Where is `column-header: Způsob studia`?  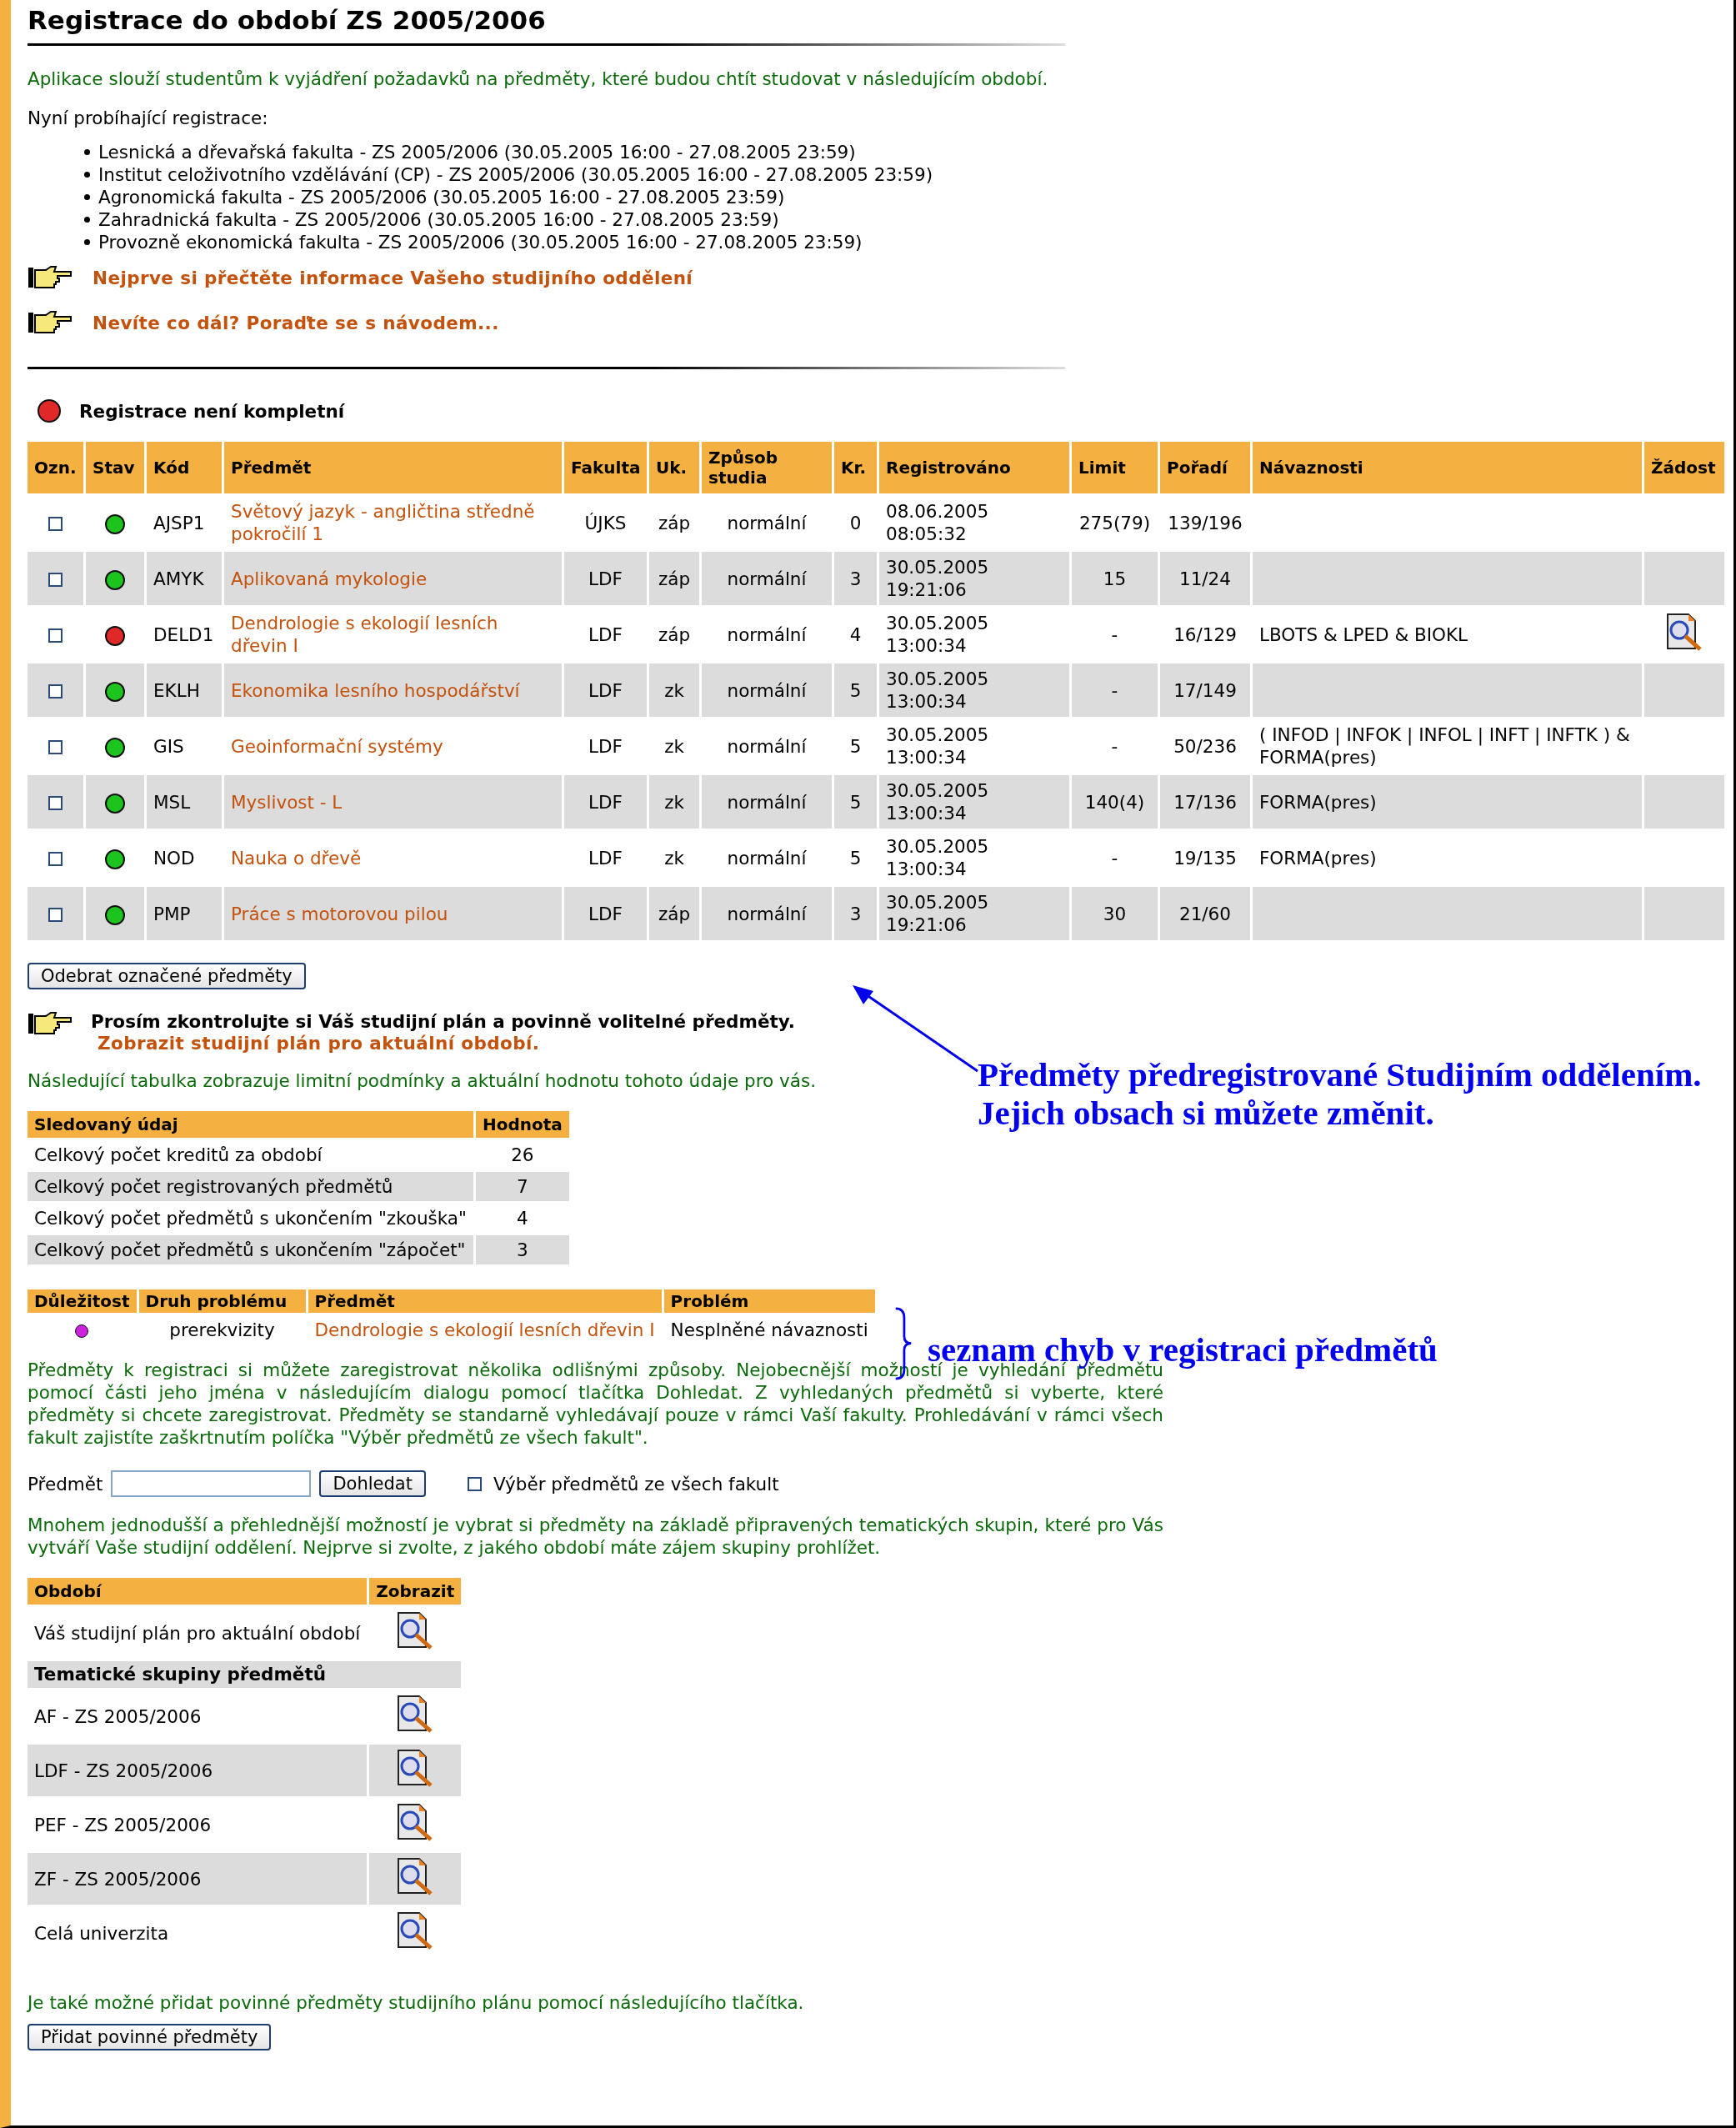
column-header: Způsob studia is located at coordinates (767, 467).